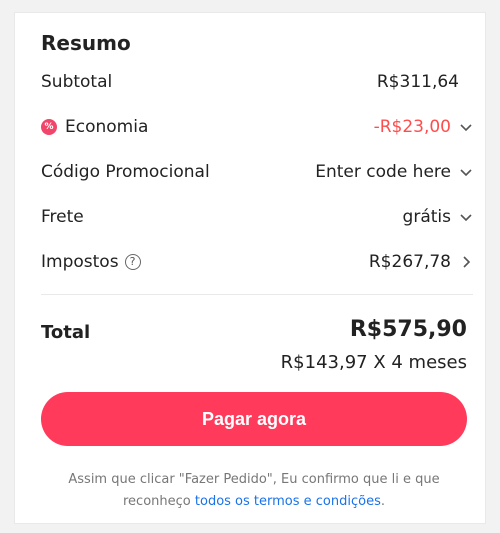 The width and height of the screenshot is (500, 533). Describe the element at coordinates (257, 262) in the screenshot. I see `taxes-row: Impostos ? R$267,78` at that location.